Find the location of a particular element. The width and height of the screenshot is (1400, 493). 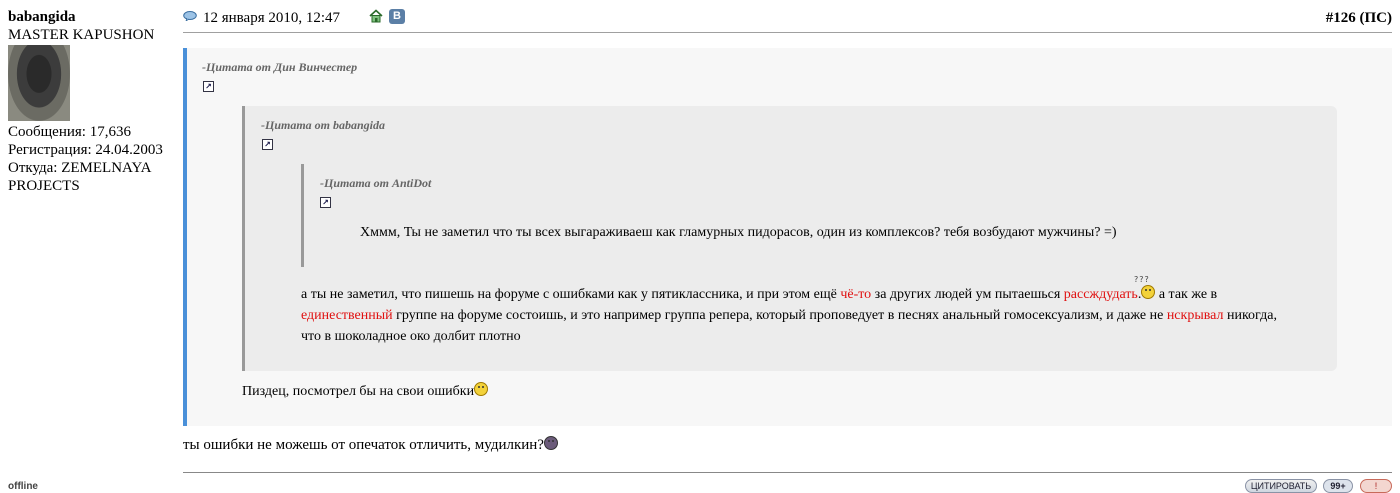

error-word: рассждудать is located at coordinates (1100, 294).